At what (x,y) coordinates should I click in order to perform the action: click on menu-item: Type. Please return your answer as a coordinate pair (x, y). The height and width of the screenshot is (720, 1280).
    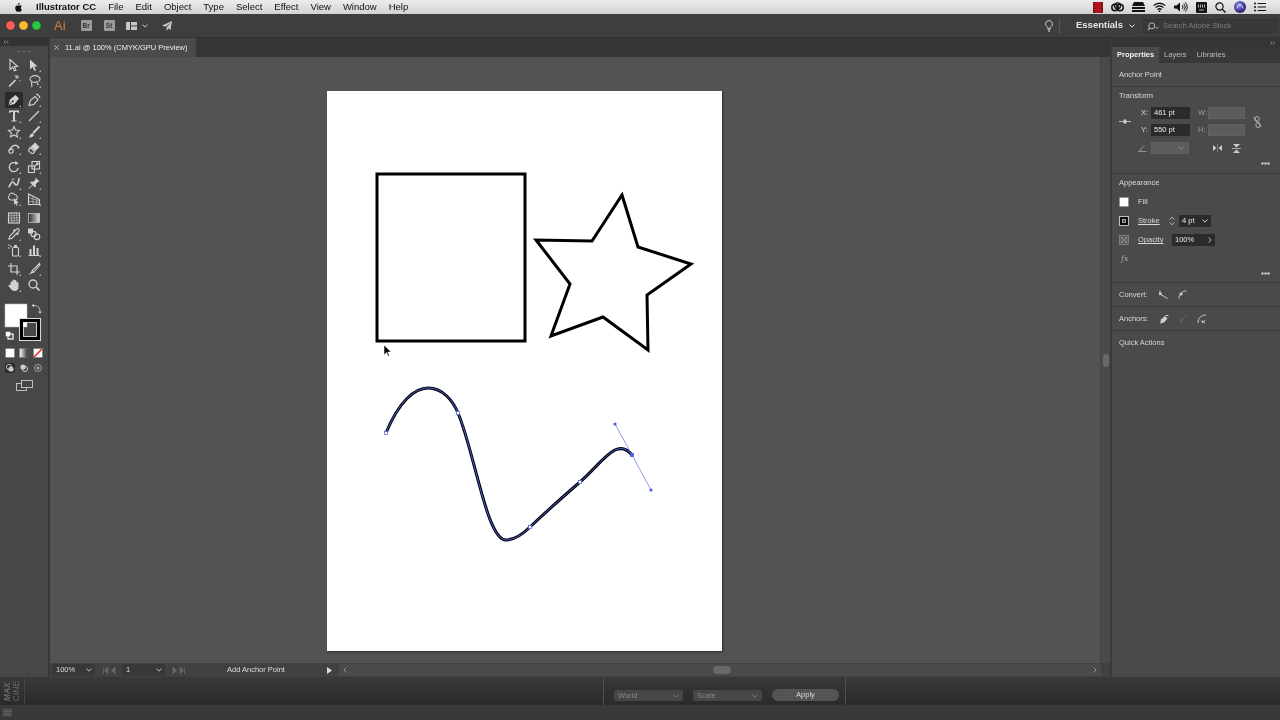
    Looking at the image, I should click on (213, 7).